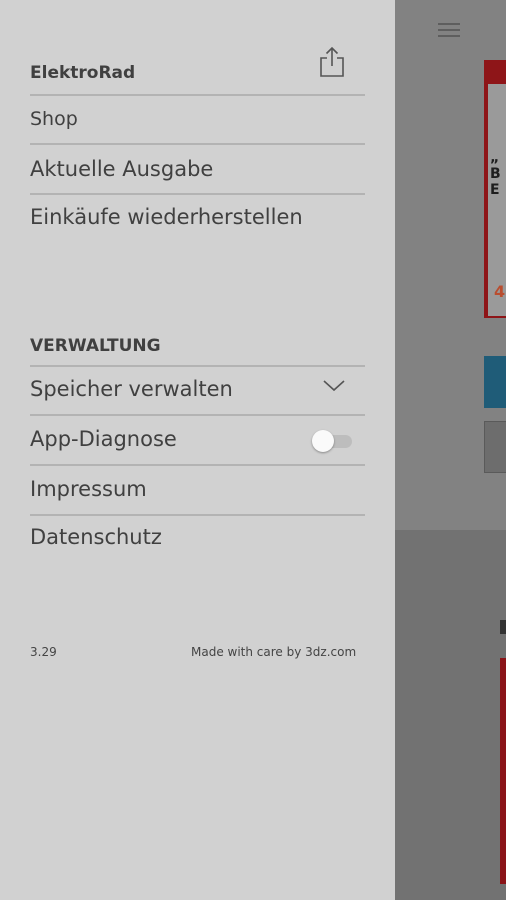 The width and height of the screenshot is (506, 900). I want to click on section-title: VERWALTUNG, so click(95, 346).